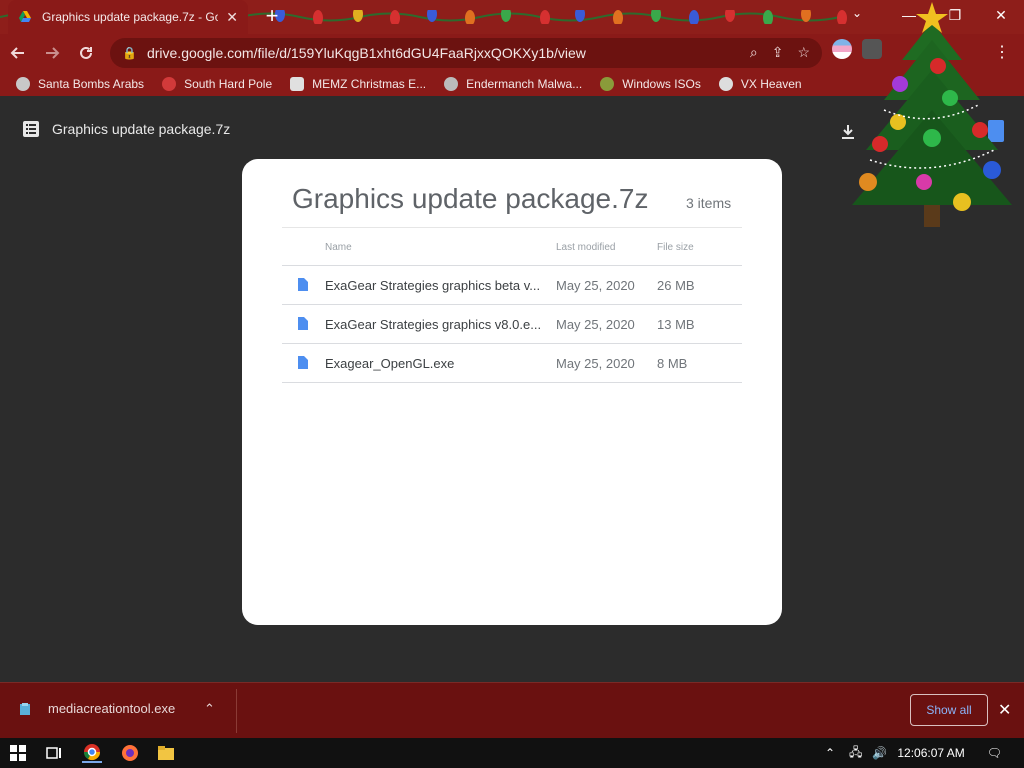  What do you see at coordinates (209, 709) in the screenshot?
I see `chevron-up-icon: ⌃` at bounding box center [209, 709].